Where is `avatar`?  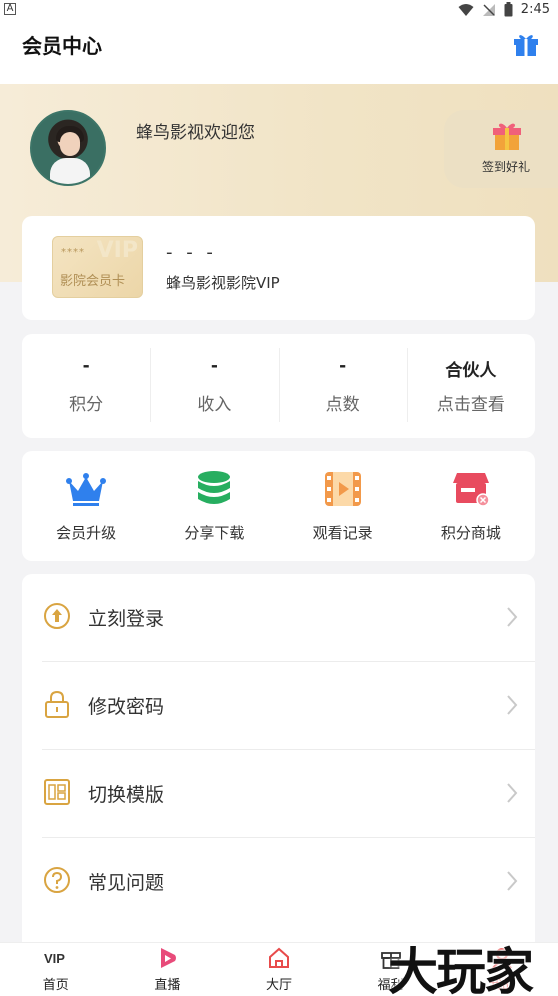 avatar is located at coordinates (68, 148).